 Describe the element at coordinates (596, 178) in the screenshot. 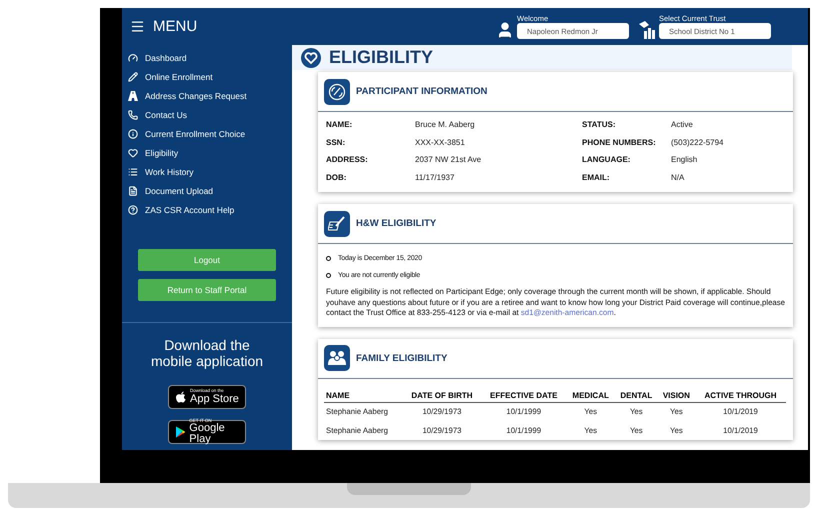

I see `field-label: EMAIL:` at that location.